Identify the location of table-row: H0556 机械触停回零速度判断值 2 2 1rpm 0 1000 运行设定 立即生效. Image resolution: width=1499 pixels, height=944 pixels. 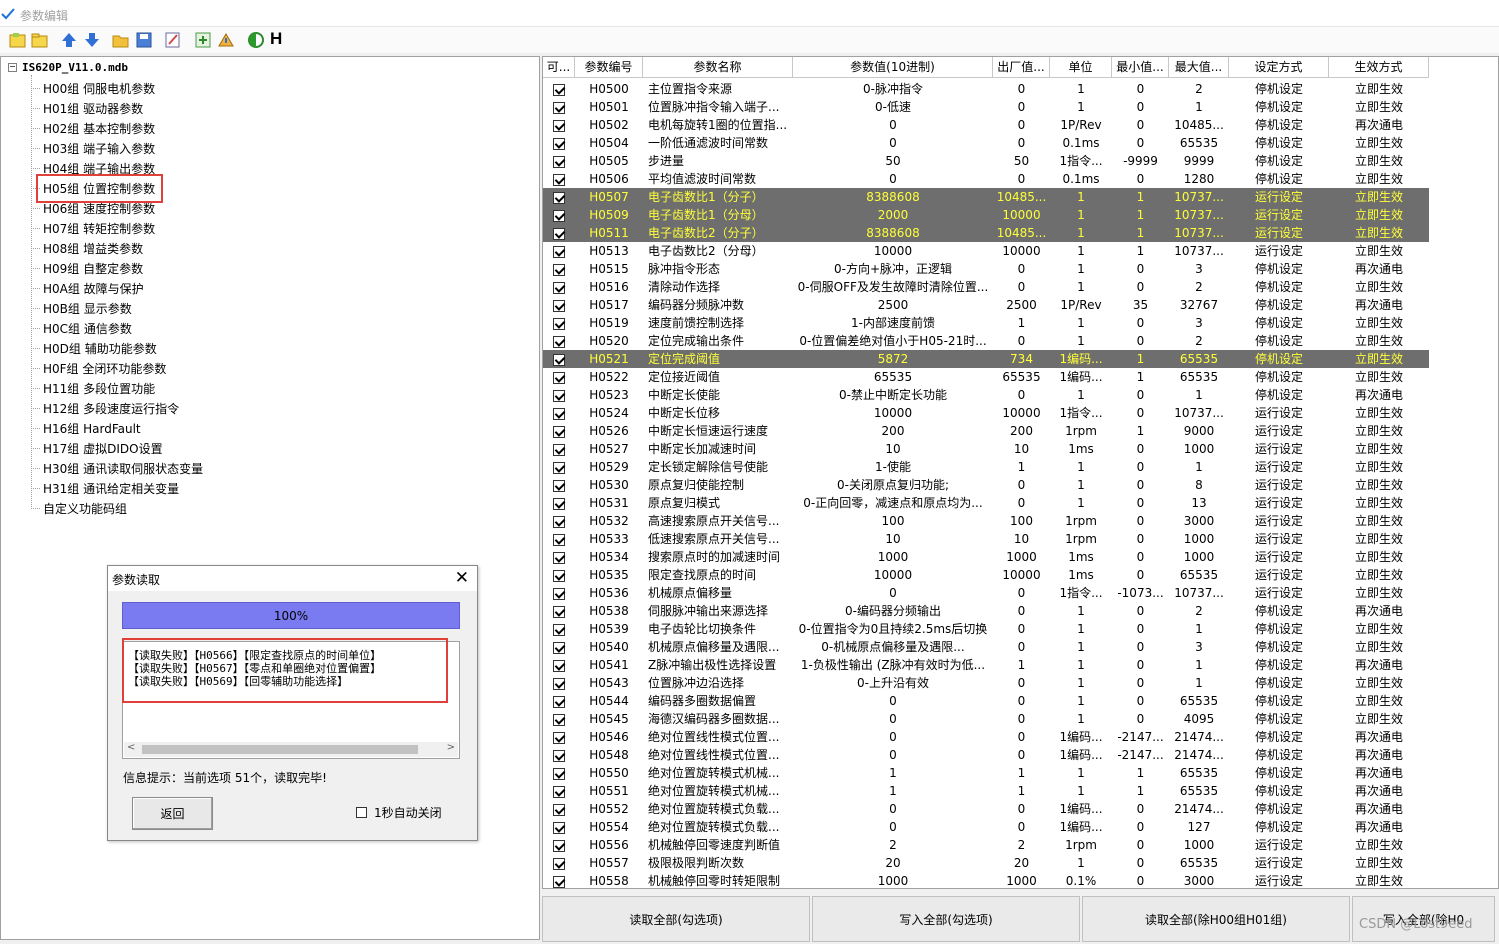
(986, 845).